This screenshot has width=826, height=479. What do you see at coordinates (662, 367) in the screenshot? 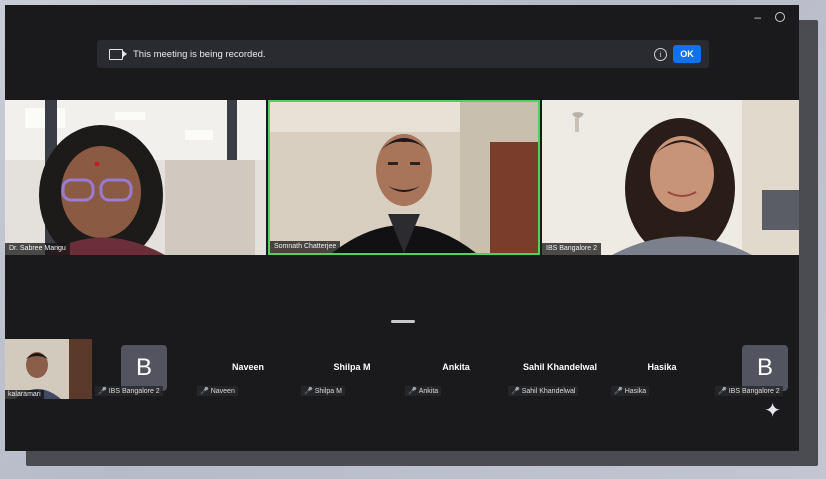
I see `participant-label: Hasika` at bounding box center [662, 367].